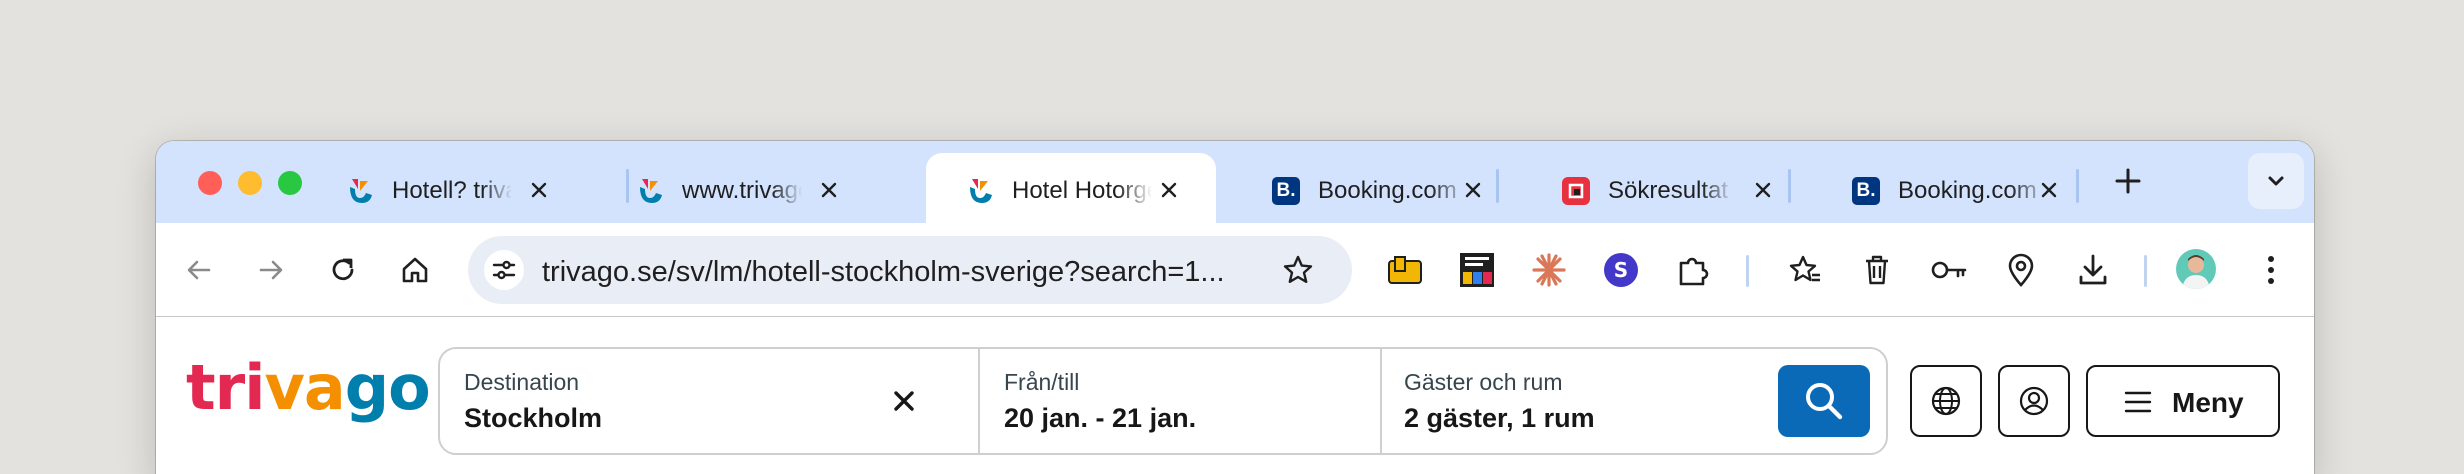 Image resolution: width=2464 pixels, height=474 pixels. I want to click on download-icon, so click(2093, 270).